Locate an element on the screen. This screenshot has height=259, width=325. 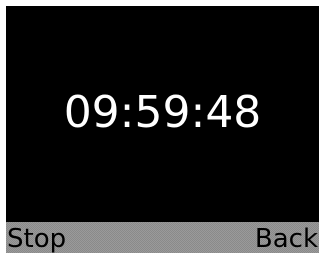
countdown-timer: 09:59:48 is located at coordinates (162, 112).